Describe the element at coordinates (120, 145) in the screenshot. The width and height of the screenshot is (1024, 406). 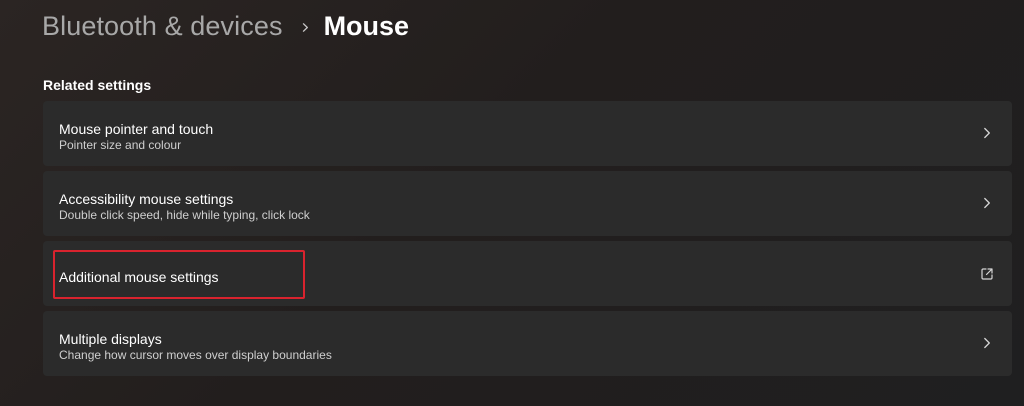
I see `setting-card-subtitle: Pointer size and colour` at that location.